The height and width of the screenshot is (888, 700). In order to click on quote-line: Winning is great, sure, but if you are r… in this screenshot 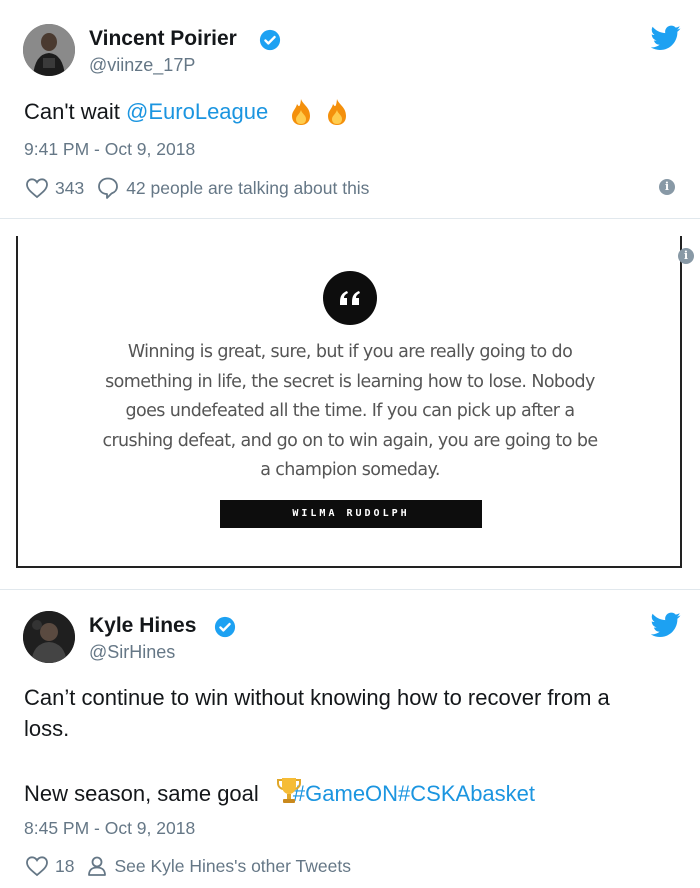, I will do `click(350, 352)`.